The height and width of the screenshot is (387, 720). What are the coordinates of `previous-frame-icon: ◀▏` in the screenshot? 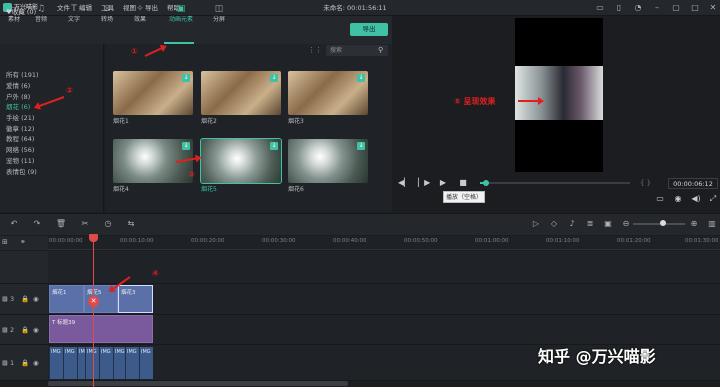 It's located at (404, 183).